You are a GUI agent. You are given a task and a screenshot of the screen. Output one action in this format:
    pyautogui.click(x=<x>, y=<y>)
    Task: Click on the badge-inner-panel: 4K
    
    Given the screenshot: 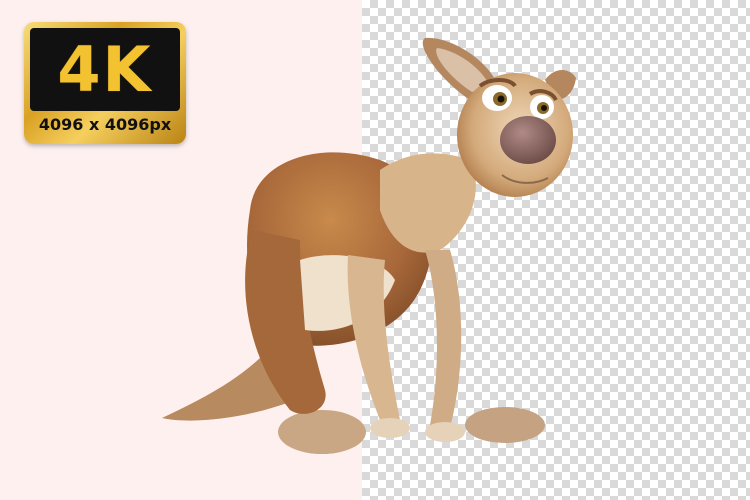 What is the action you would take?
    pyautogui.click(x=105, y=69)
    